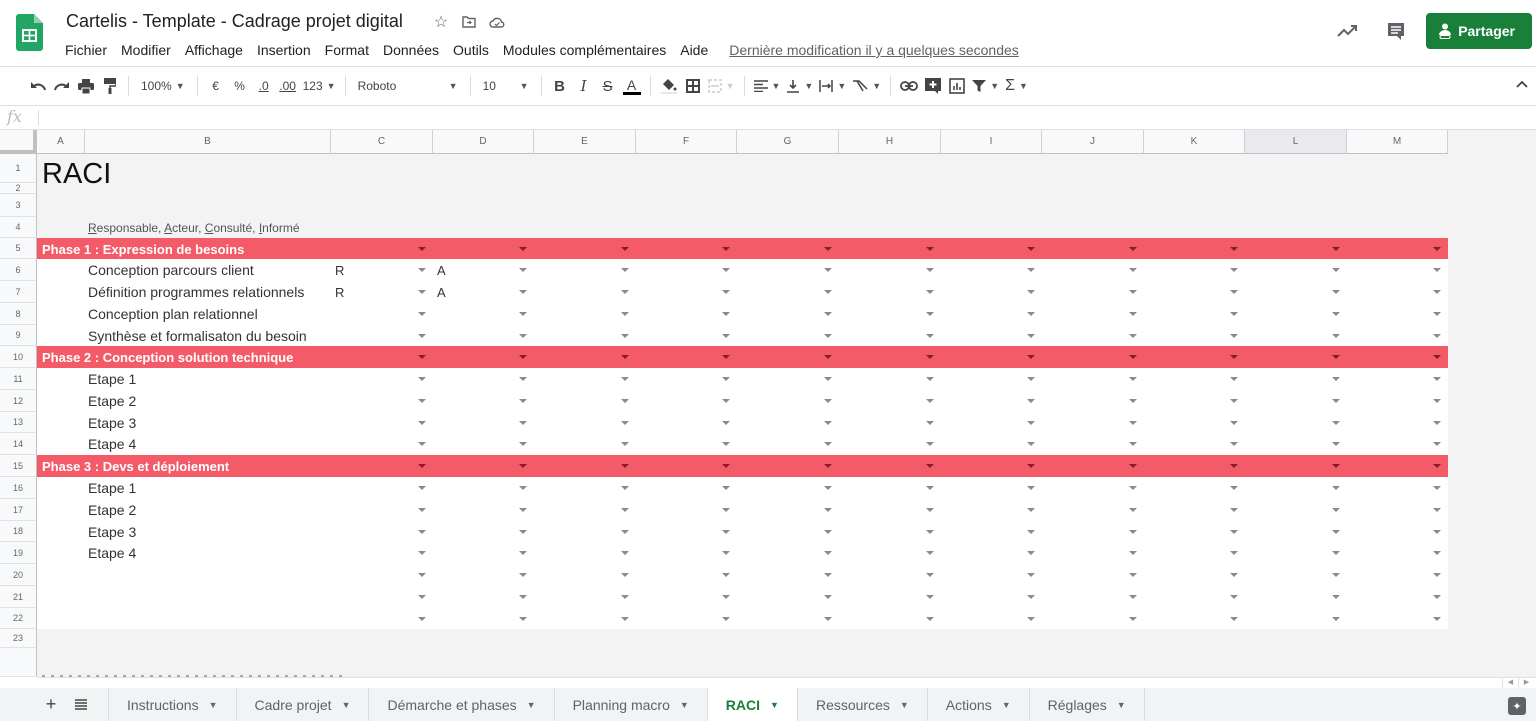 Image resolution: width=1536 pixels, height=721 pixels. I want to click on raci-value-pierre: A, so click(441, 270).